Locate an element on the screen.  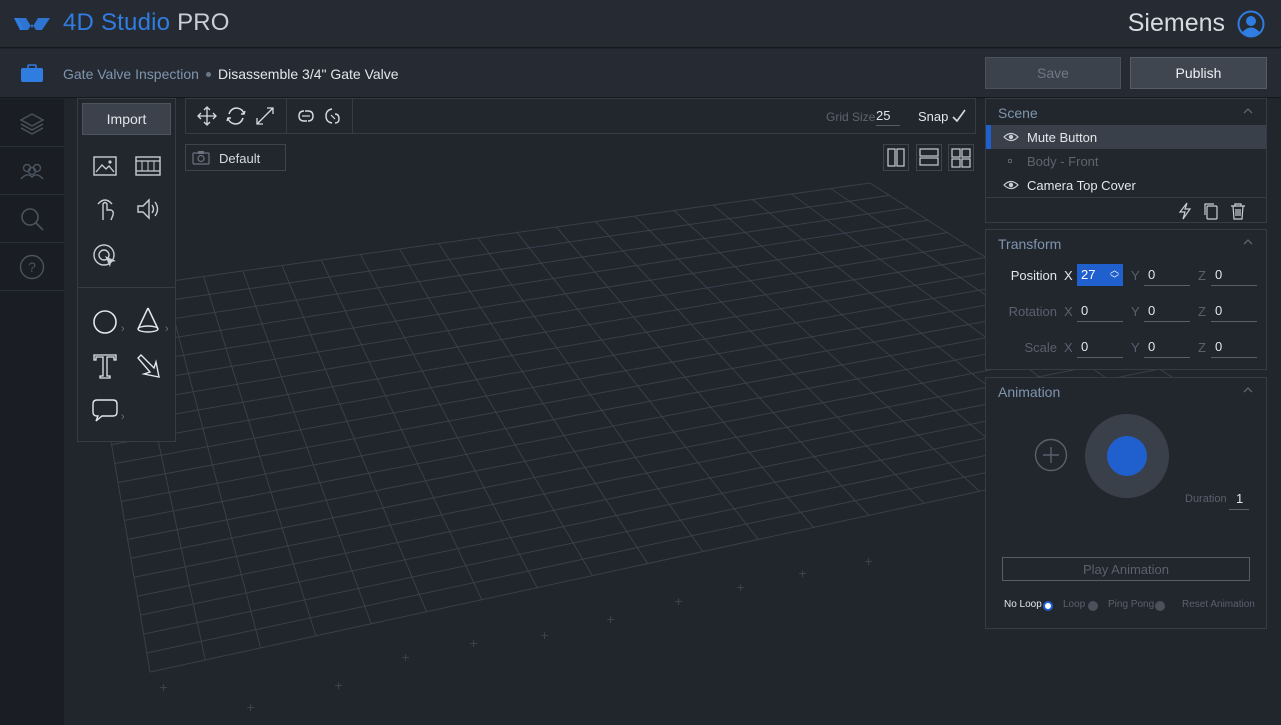
link-tool is located at coordinates (306, 116).